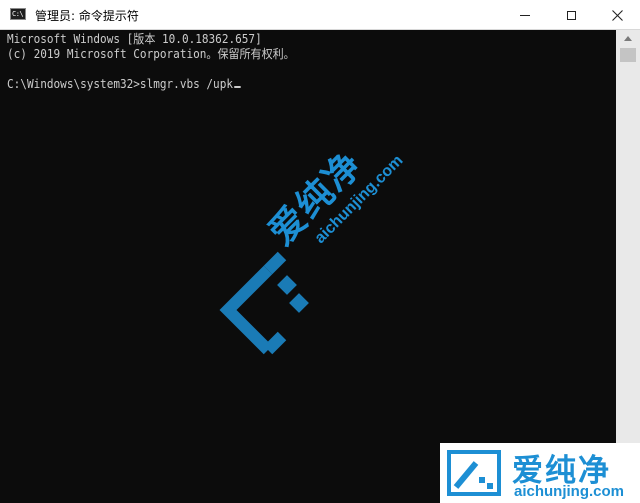 The image size is (640, 503). I want to click on console-line-copyright: (c) 2019 Microsoft Corporation。保留所有权利。, so click(151, 54).